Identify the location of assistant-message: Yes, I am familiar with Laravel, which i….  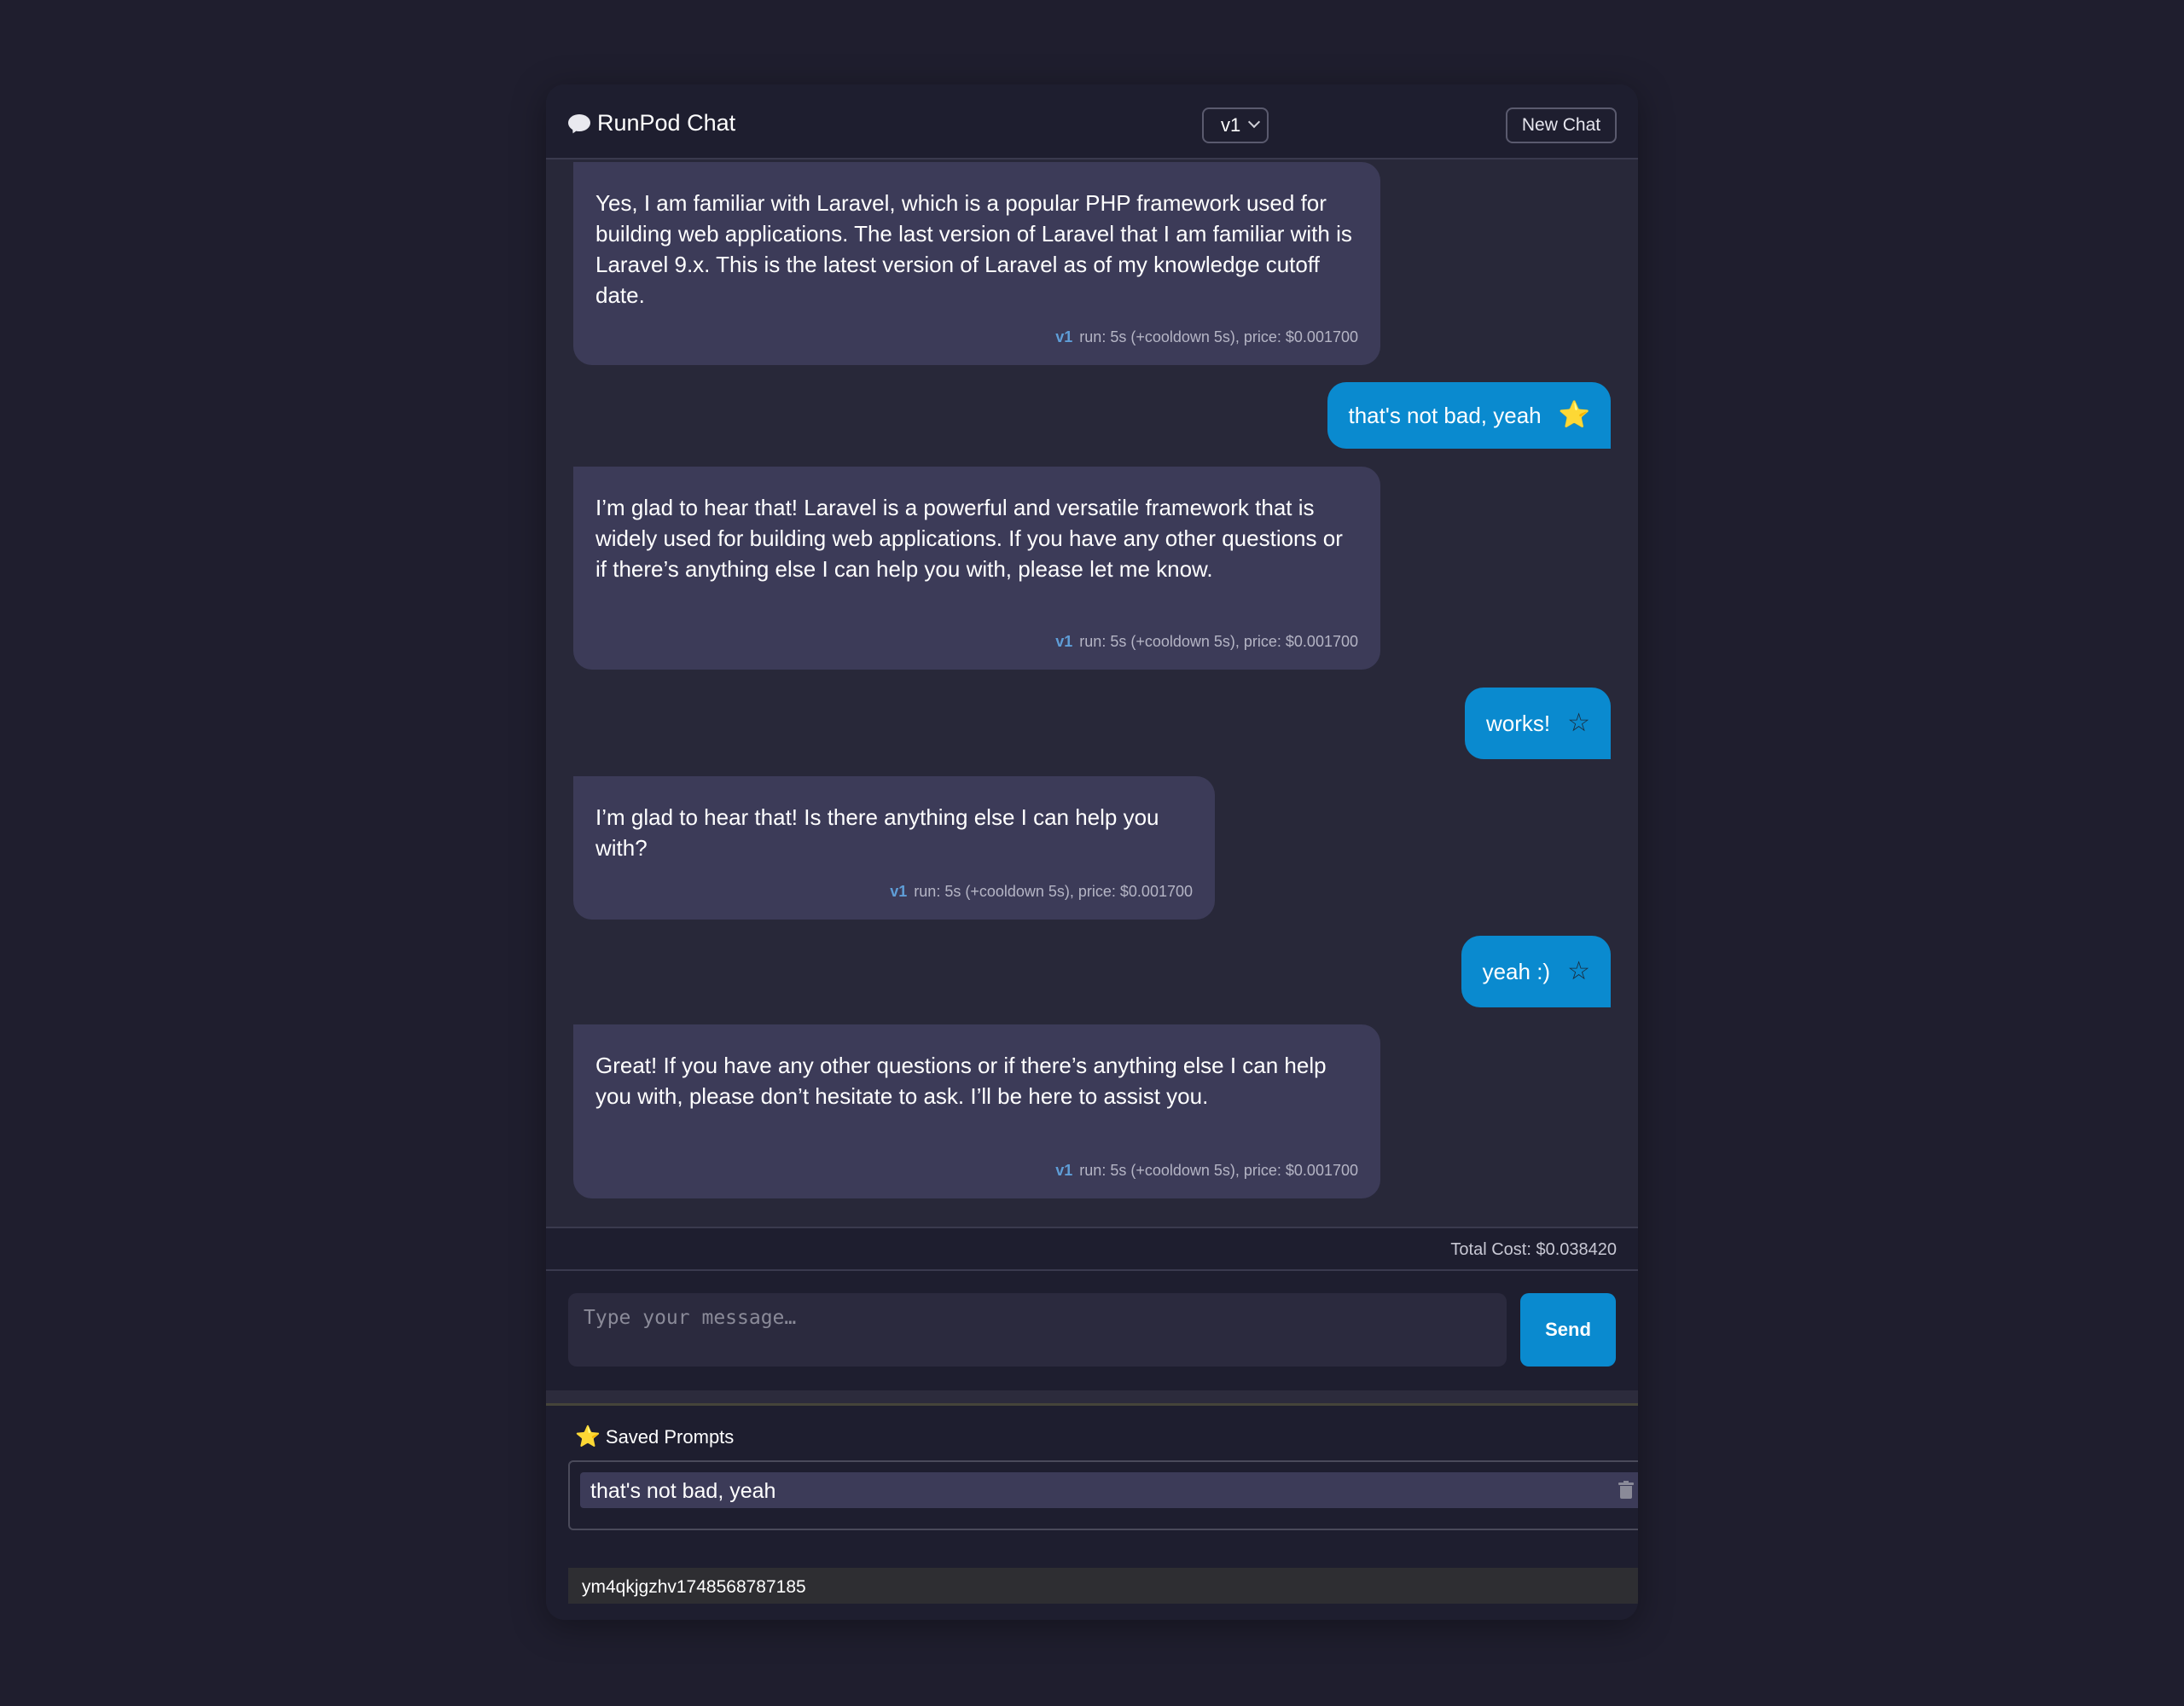
(977, 263).